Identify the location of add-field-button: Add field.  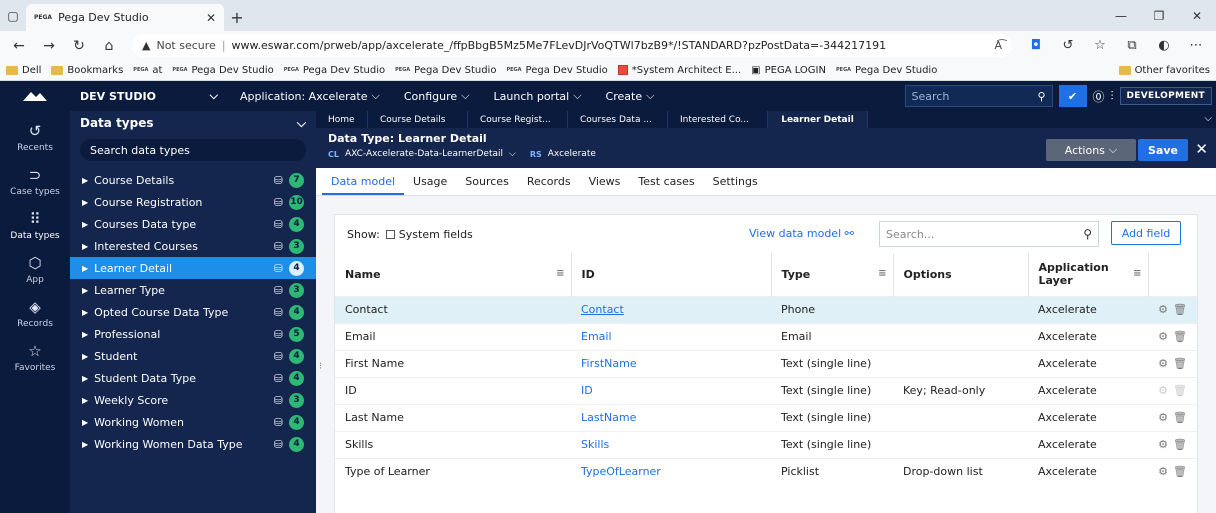
(1146, 233).